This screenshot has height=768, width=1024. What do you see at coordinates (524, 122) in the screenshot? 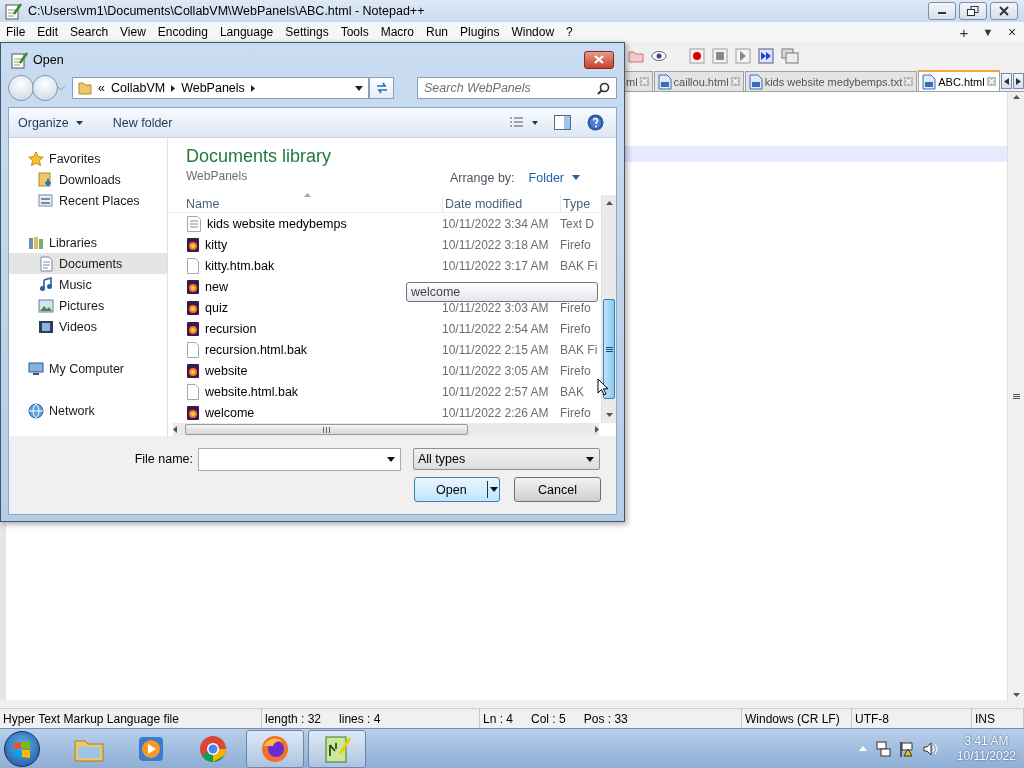
I see `view-list-icon` at bounding box center [524, 122].